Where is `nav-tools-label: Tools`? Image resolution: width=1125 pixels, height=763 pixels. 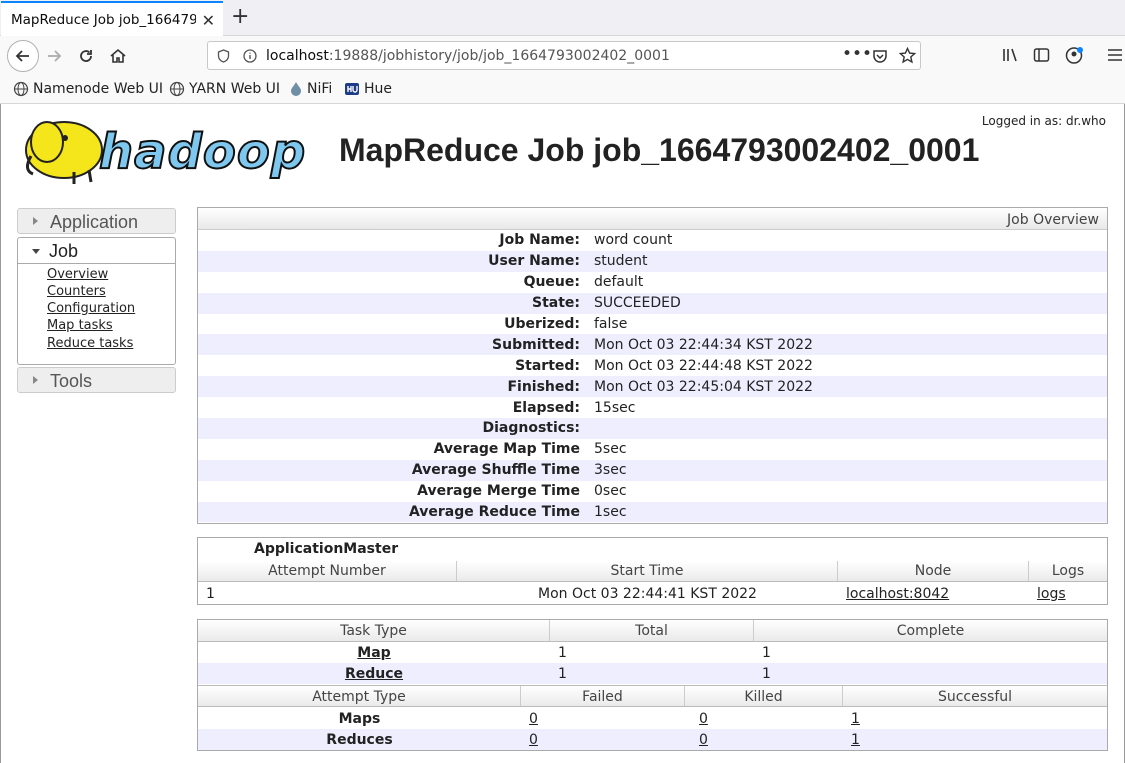
nav-tools-label: Tools is located at coordinates (71, 381).